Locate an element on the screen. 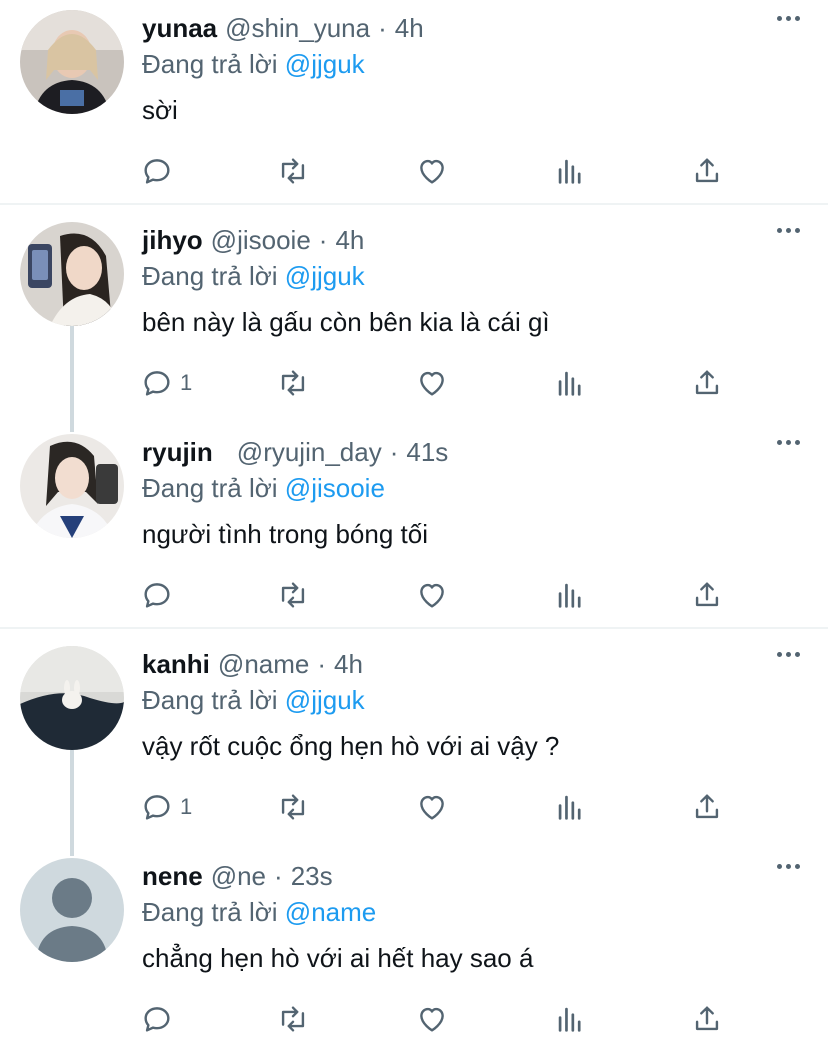 Image resolution: width=828 pixels, height=1052 pixels. display-name: yunaa is located at coordinates (179, 28).